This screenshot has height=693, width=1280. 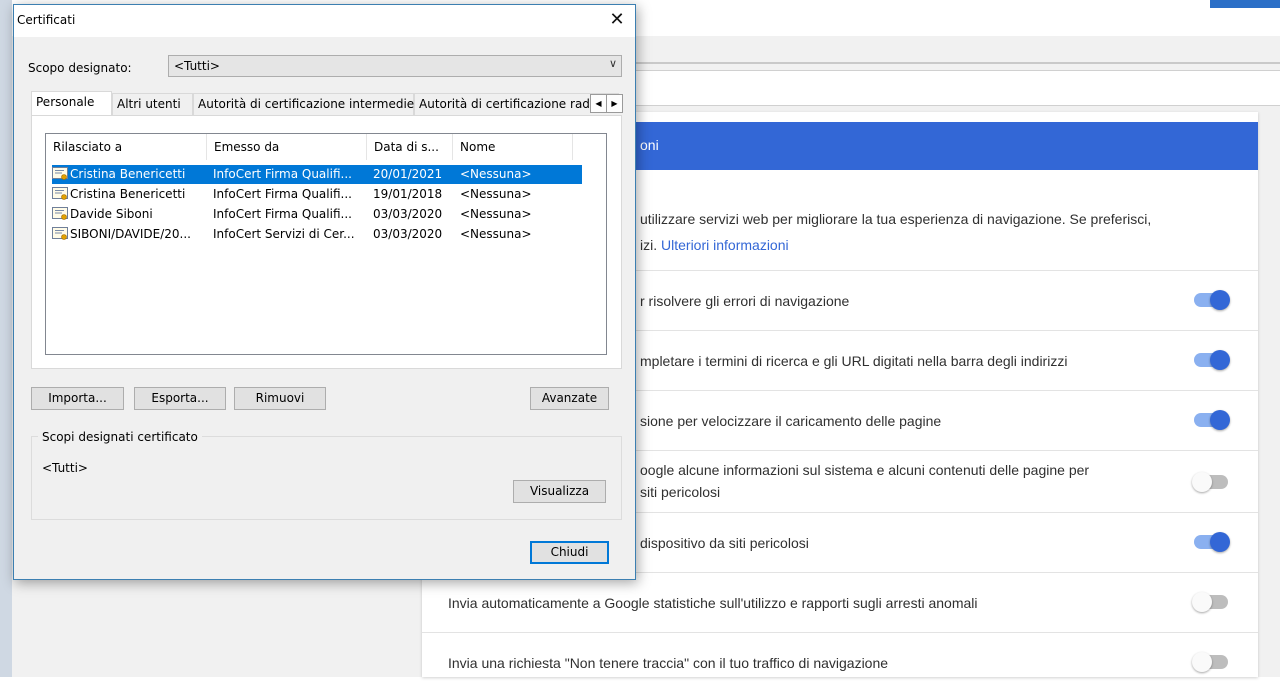 I want to click on advanced-button: Avanzate, so click(x=569, y=398).